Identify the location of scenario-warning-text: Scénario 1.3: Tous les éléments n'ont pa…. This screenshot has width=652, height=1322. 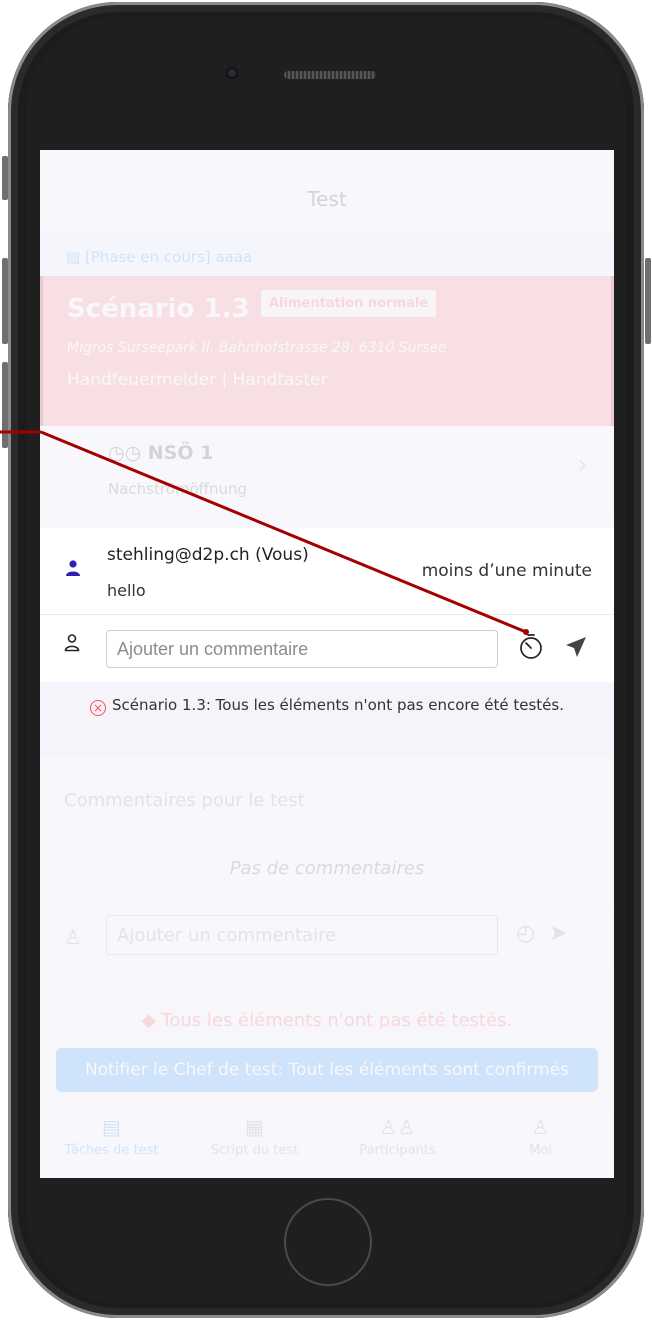
(338, 705).